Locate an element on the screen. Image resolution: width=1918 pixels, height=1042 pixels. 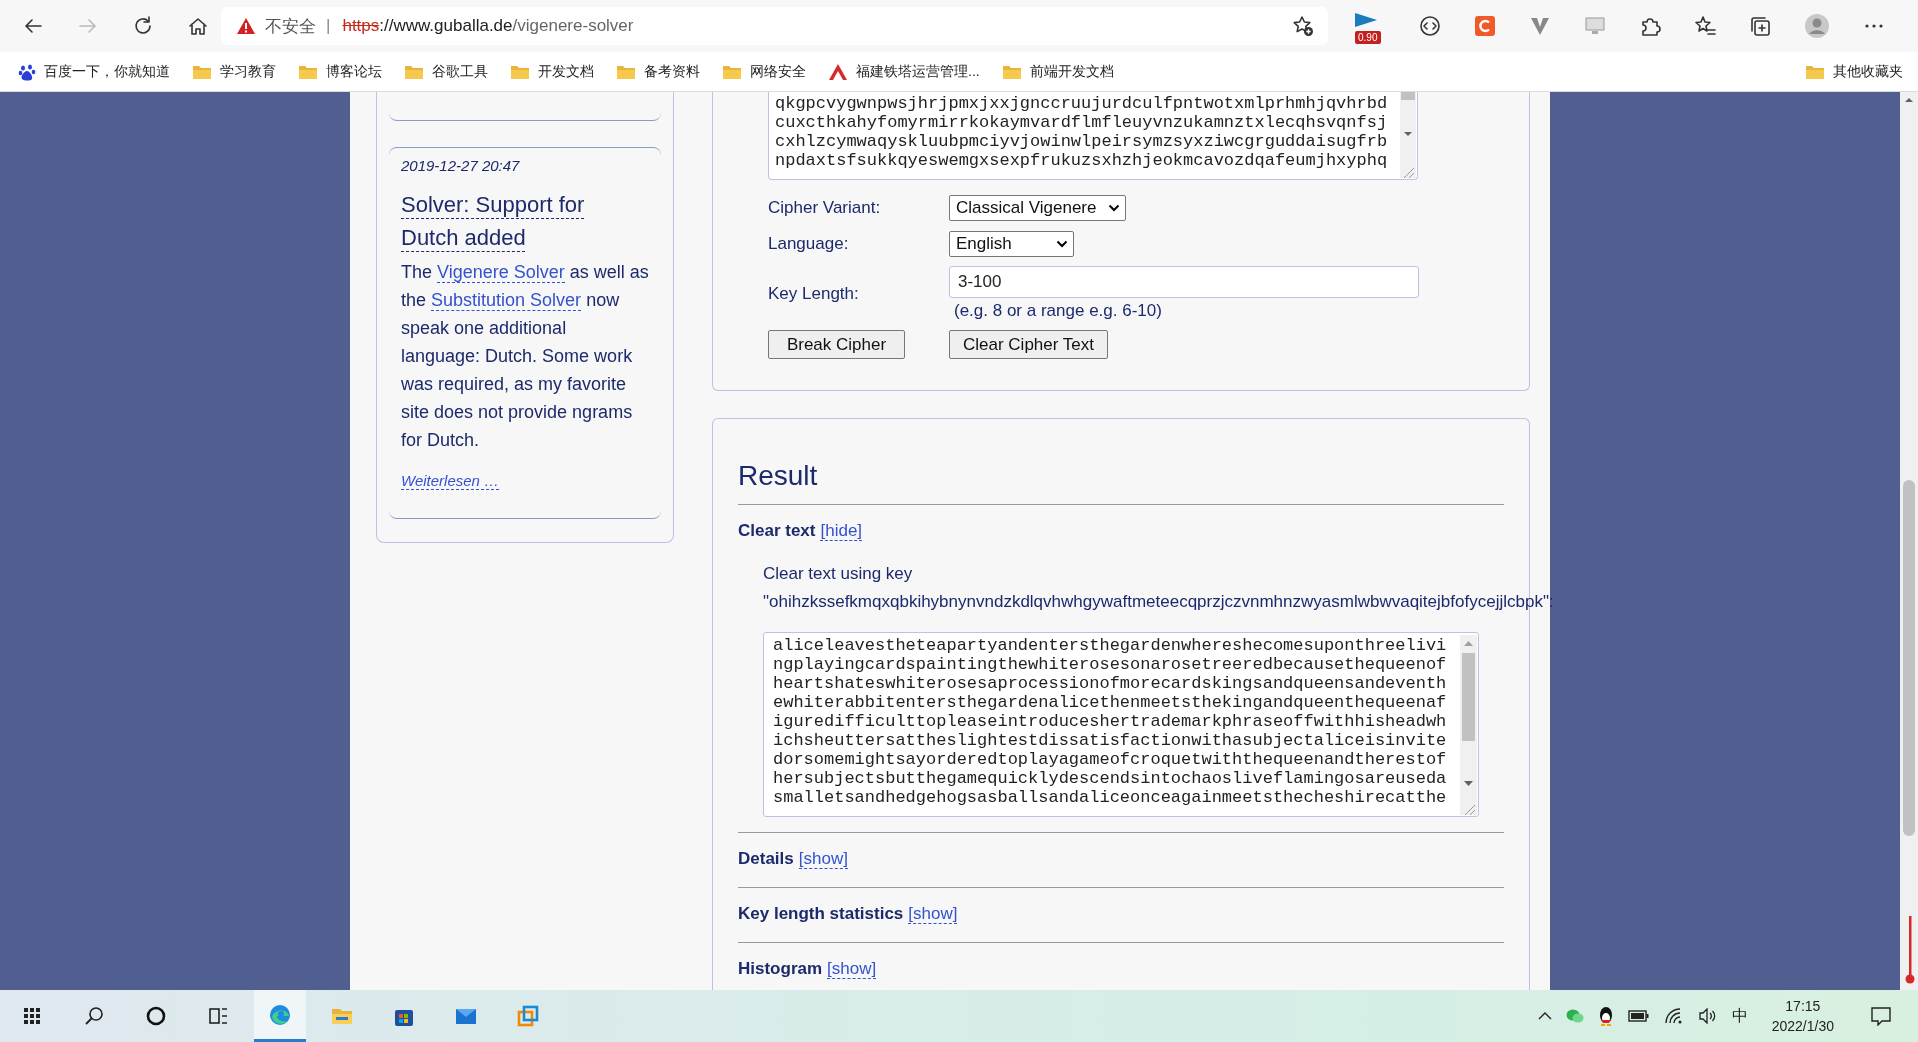
chevron-up-icon is located at coordinates (1544, 1016).